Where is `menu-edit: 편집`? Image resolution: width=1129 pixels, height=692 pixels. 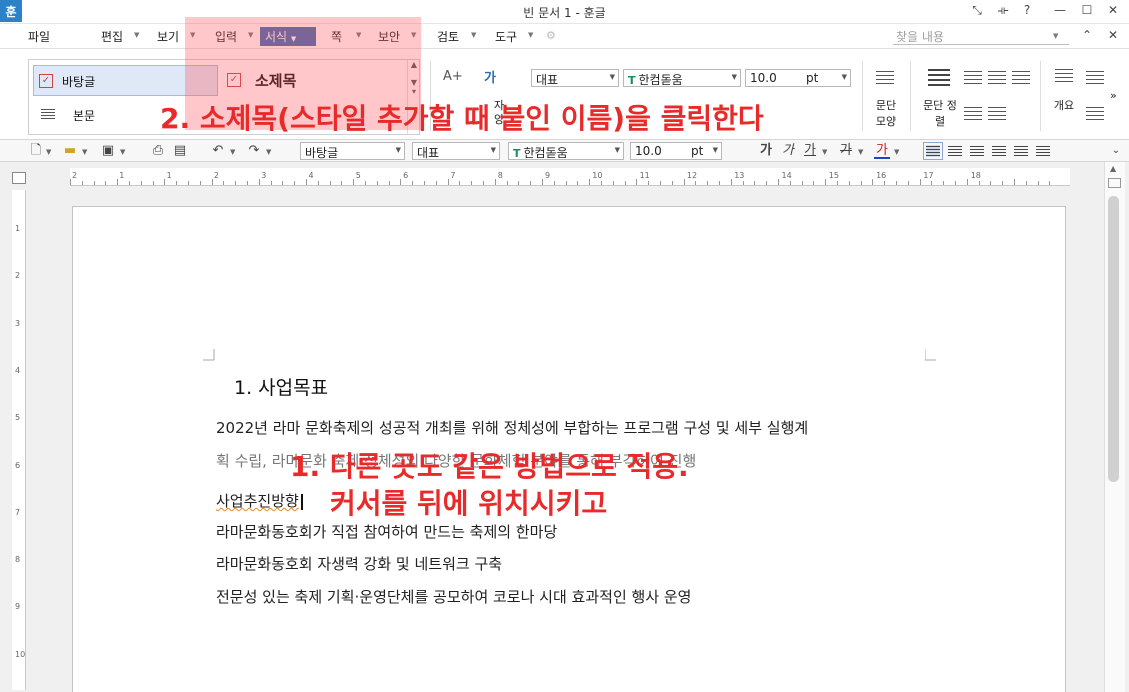 menu-edit: 편집 is located at coordinates (112, 36).